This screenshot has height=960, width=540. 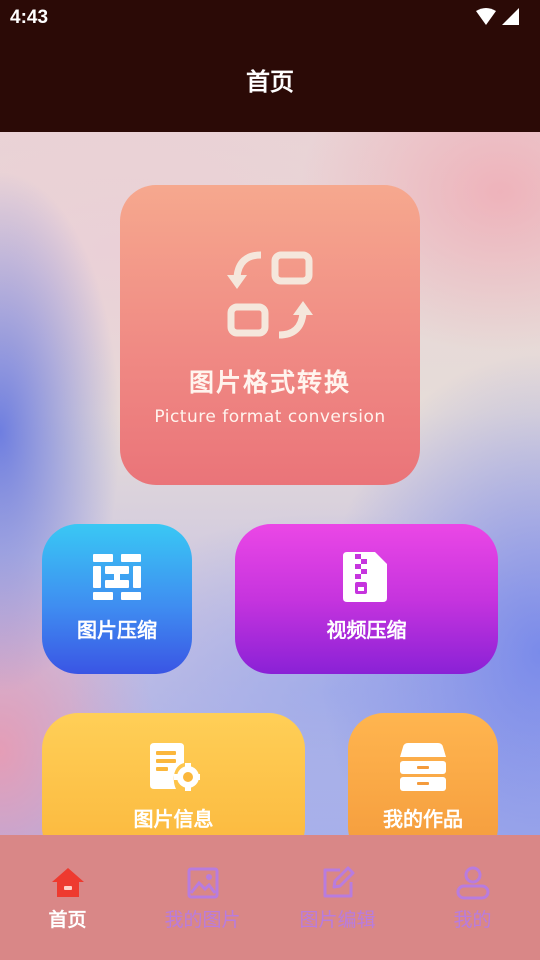 I want to click on bottom-tab-bar: 首页 我的图片 图片编辑 我的, so click(x=270, y=897).